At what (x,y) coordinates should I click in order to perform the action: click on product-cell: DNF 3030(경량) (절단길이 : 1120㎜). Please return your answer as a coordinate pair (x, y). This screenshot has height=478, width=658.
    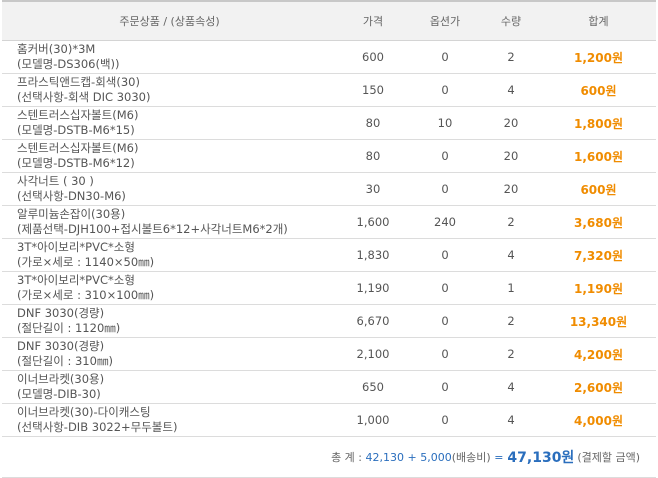
    Looking at the image, I should click on (169, 321).